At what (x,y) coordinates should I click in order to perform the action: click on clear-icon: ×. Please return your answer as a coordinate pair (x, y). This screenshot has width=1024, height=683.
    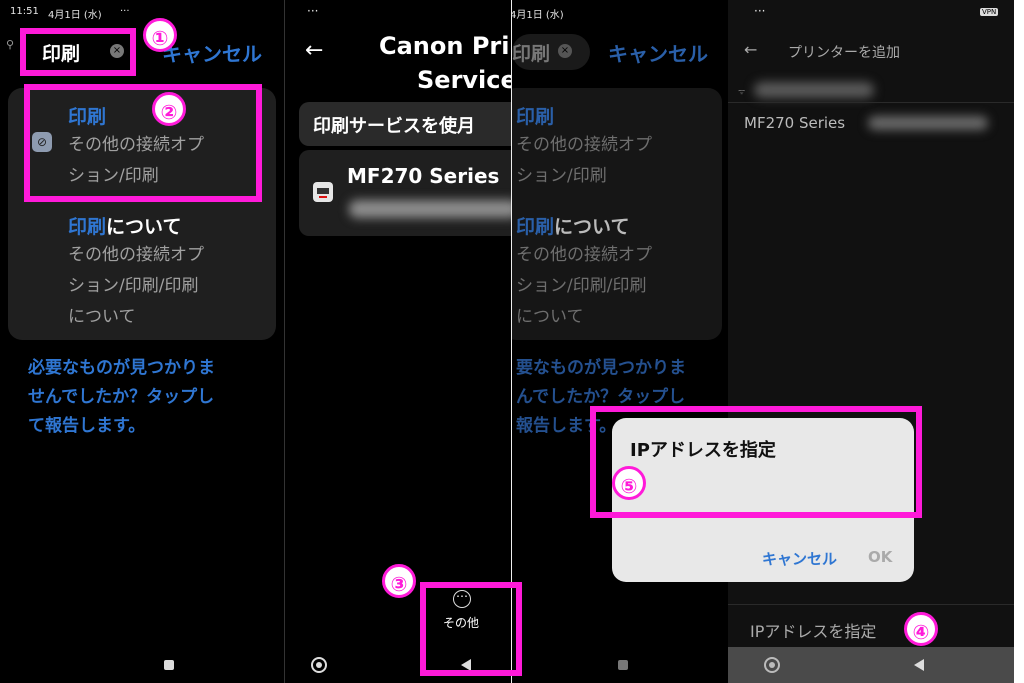
    Looking at the image, I should click on (565, 51).